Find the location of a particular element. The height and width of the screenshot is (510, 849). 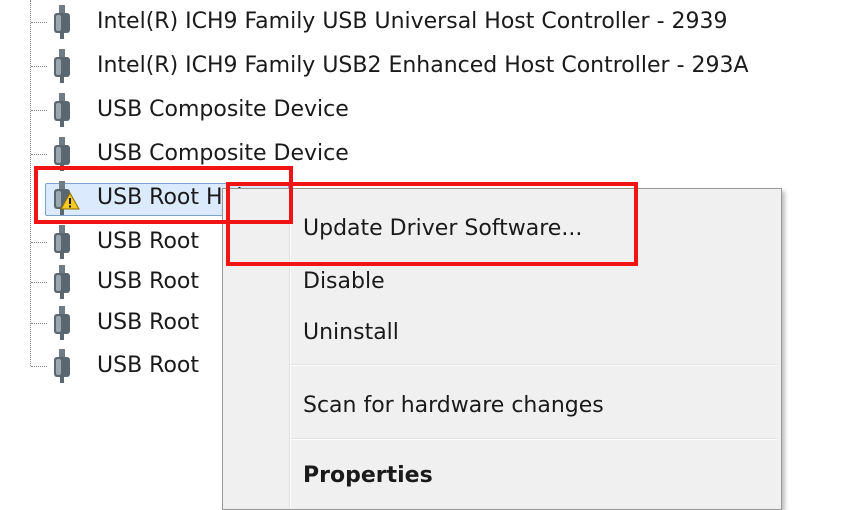

tree-item-label: USB Composite Device is located at coordinates (223, 109).